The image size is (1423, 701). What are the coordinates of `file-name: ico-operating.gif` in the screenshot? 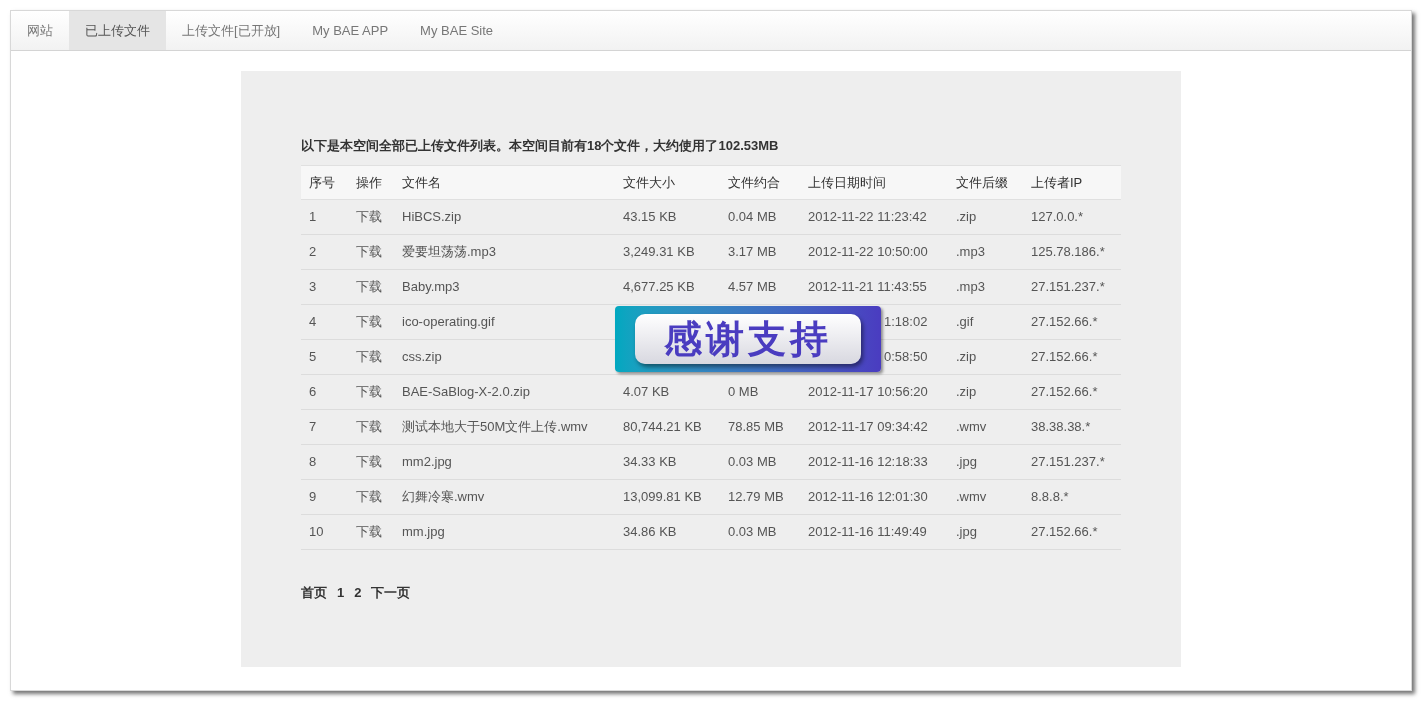 It's located at (448, 322).